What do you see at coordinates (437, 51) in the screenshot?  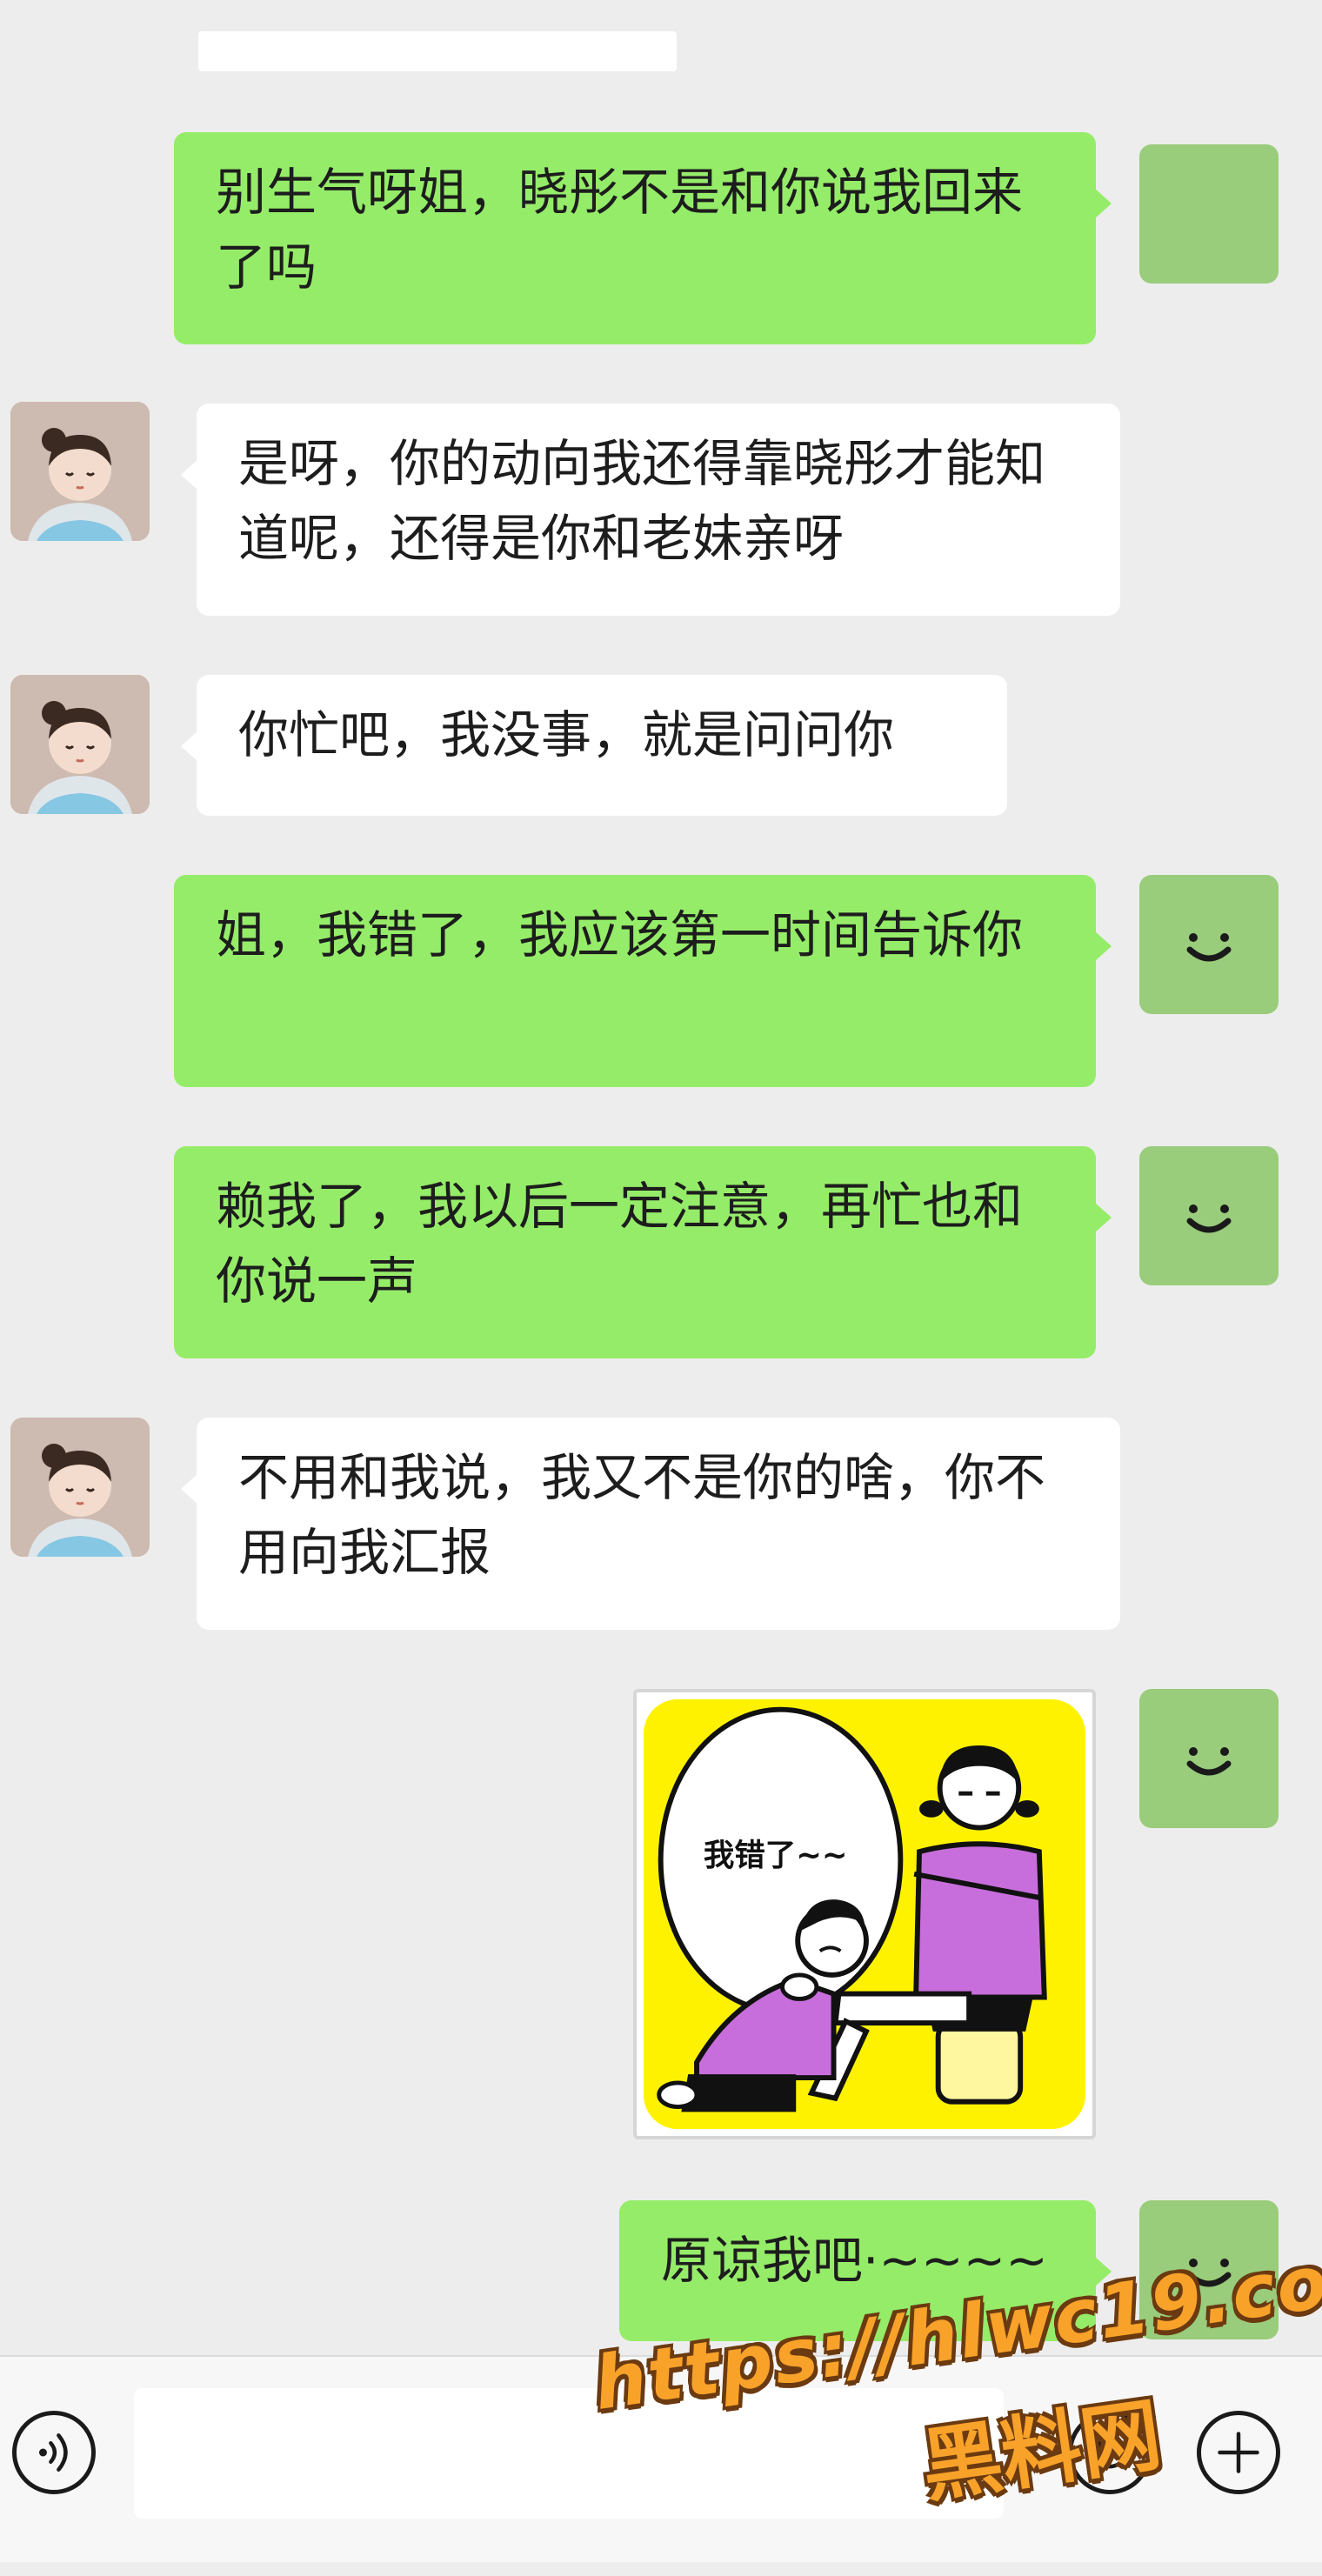 I see `previous-message-fragment` at bounding box center [437, 51].